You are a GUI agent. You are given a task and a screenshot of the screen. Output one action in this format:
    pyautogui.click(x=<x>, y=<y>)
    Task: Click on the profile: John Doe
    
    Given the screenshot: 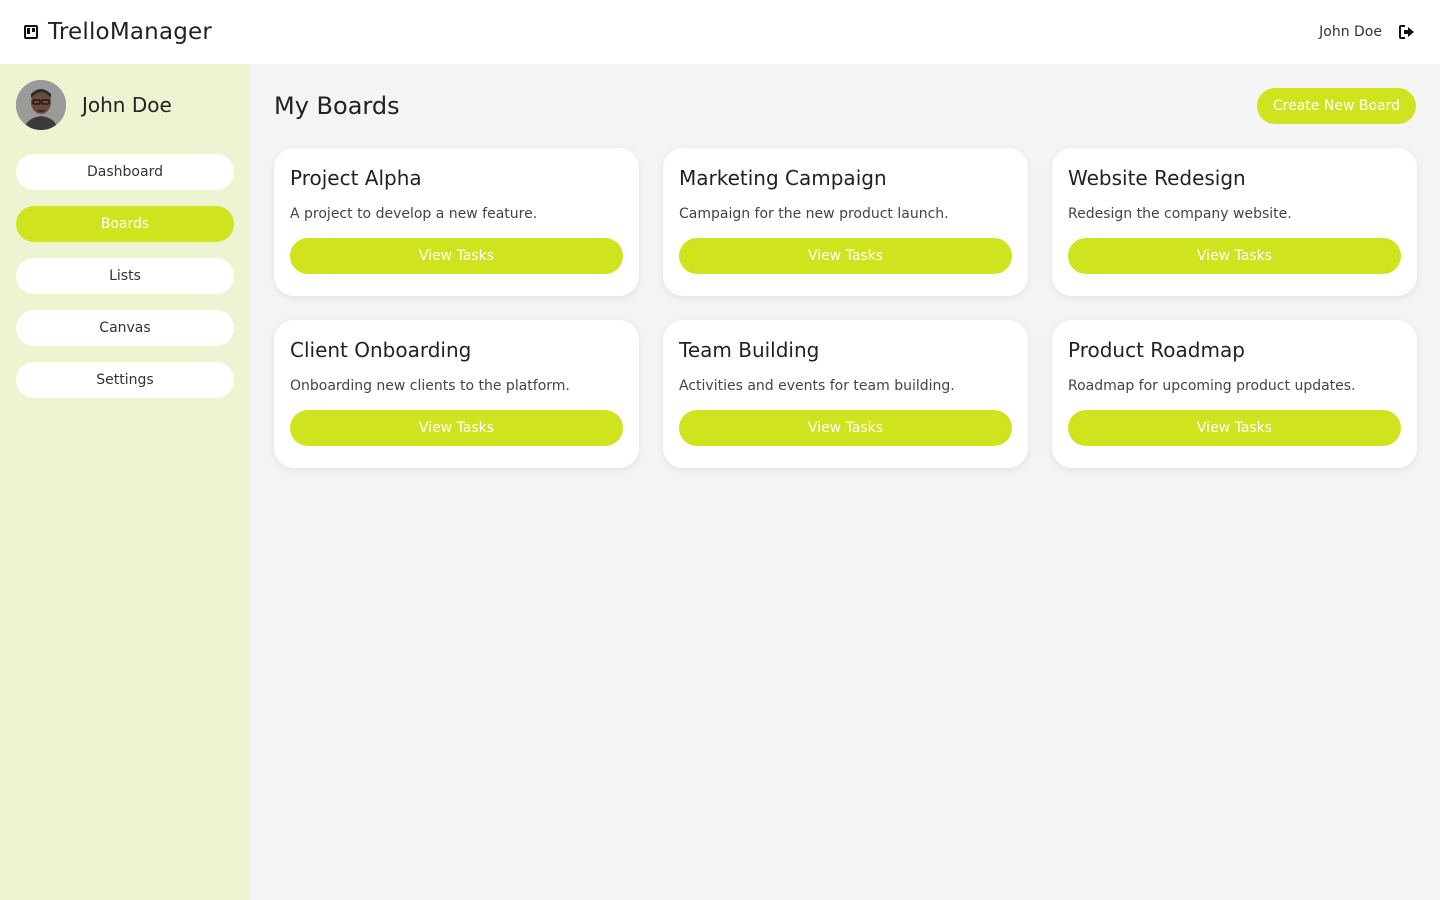 What is the action you would take?
    pyautogui.click(x=125, y=105)
    